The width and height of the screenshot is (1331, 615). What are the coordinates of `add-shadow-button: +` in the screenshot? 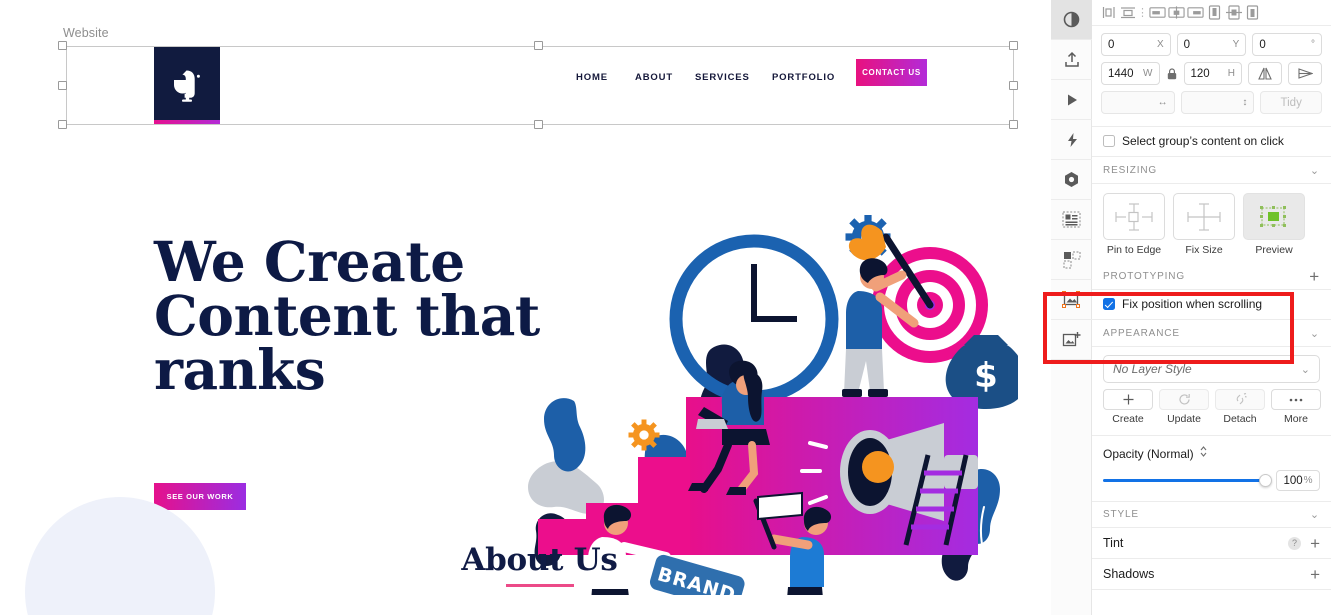 It's located at (1315, 574).